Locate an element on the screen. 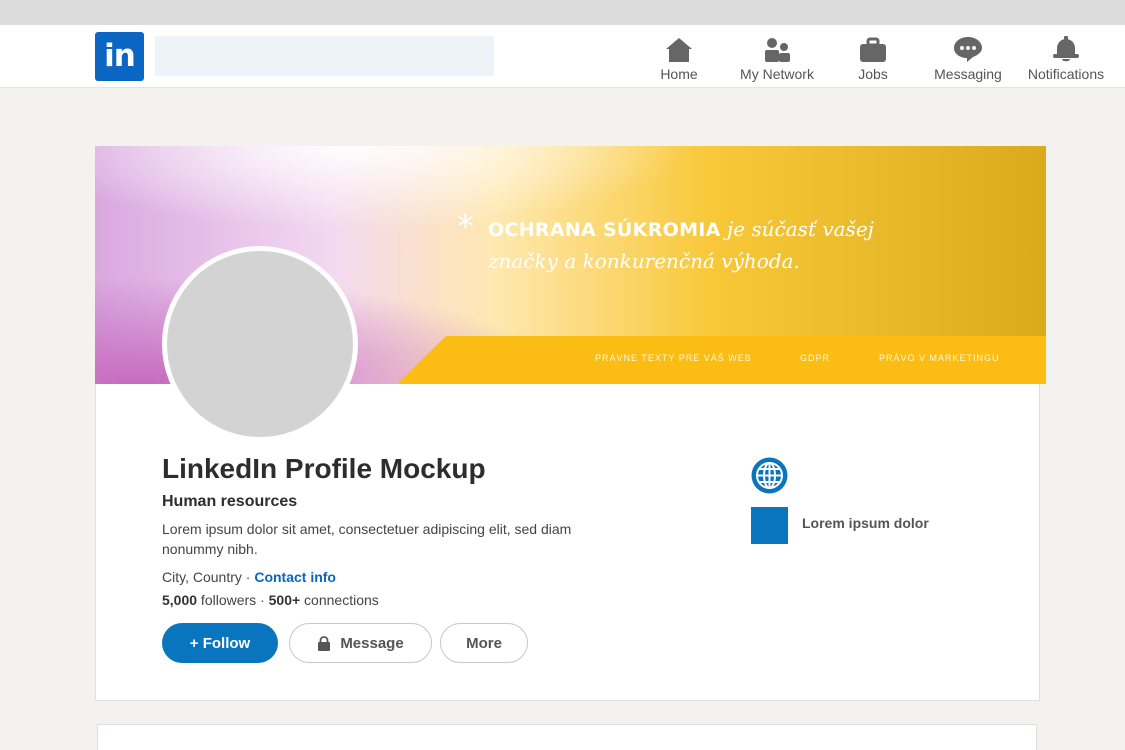 Image resolution: width=1125 pixels, height=750 pixels. nav-my-network: My Network is located at coordinates (777, 59).